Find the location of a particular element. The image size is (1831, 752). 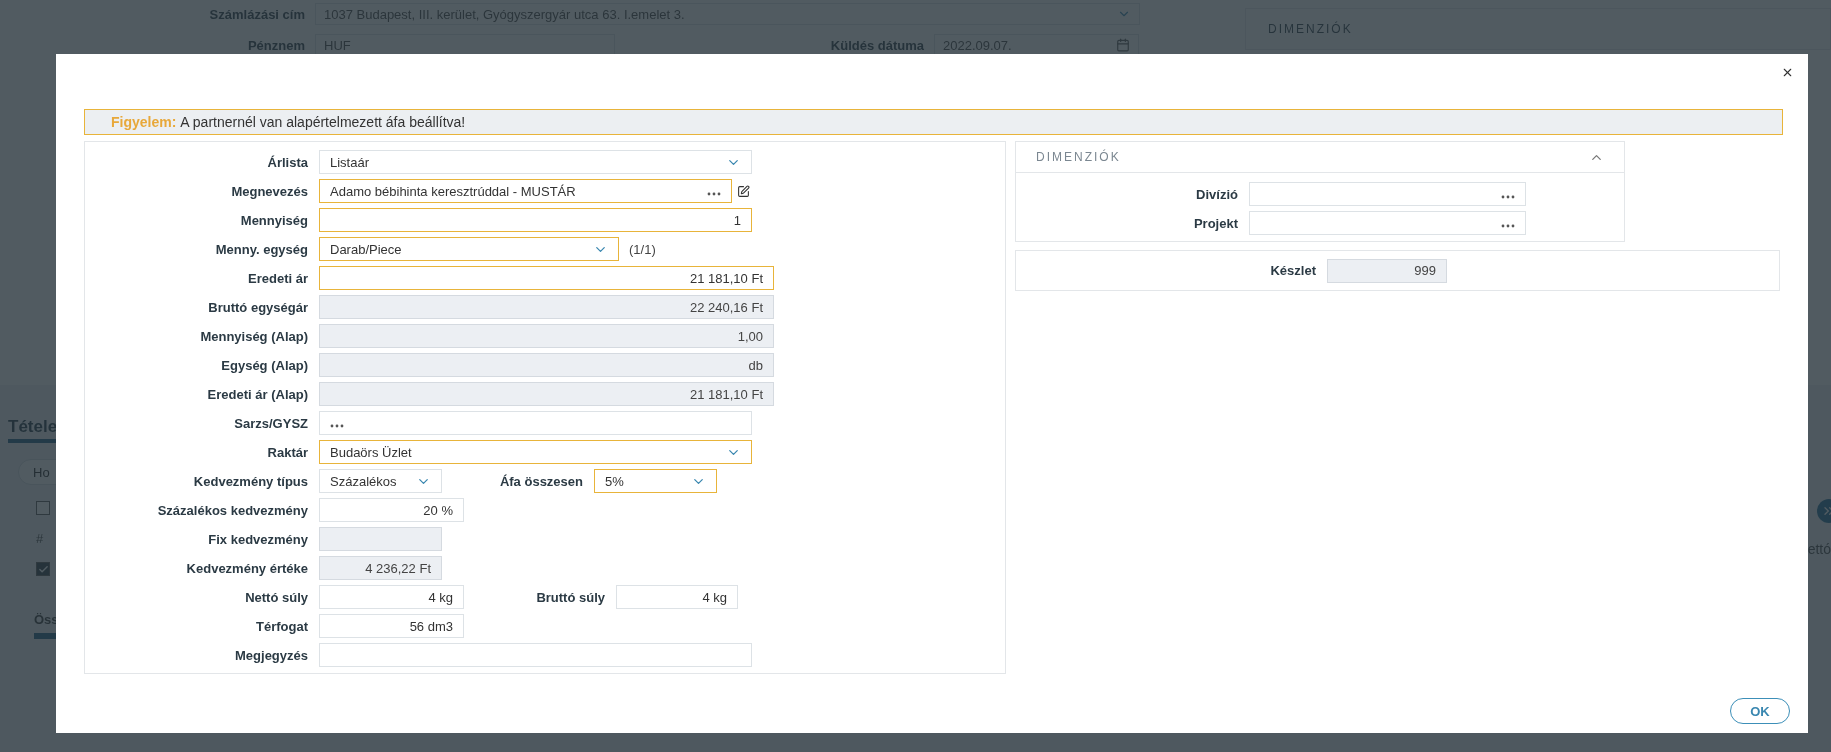

ok-button: OK is located at coordinates (1760, 711).